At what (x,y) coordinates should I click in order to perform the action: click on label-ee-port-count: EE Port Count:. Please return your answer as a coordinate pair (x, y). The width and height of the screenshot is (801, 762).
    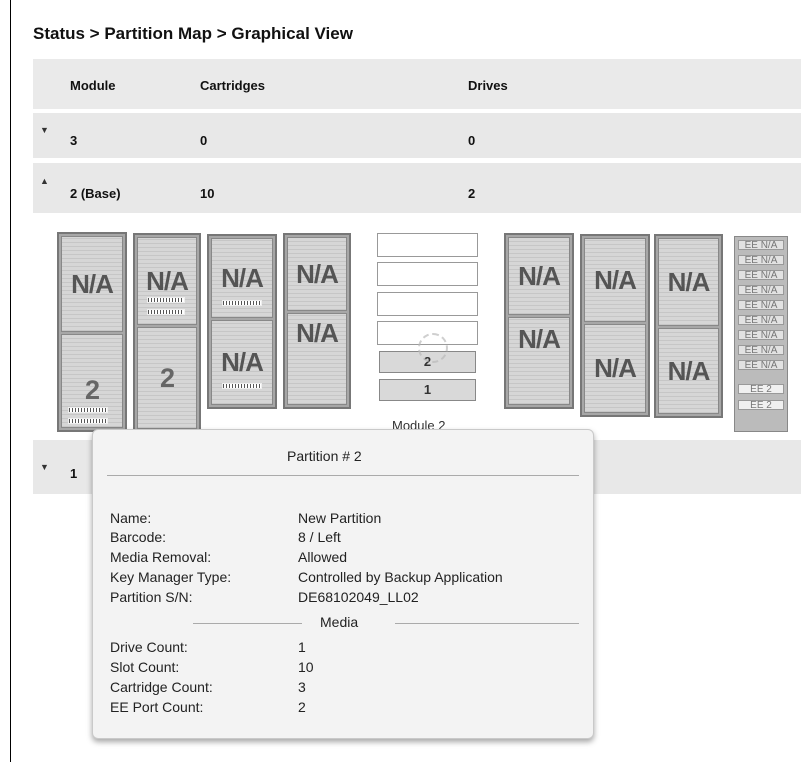
    Looking at the image, I should click on (157, 707).